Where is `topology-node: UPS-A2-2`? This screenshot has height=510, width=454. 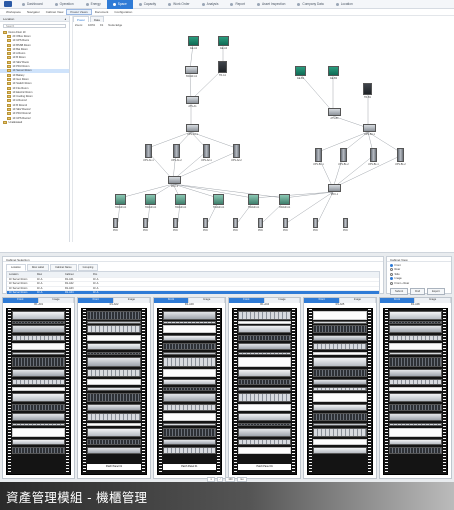 topology-node: UPS-A2-2 is located at coordinates (236, 153).